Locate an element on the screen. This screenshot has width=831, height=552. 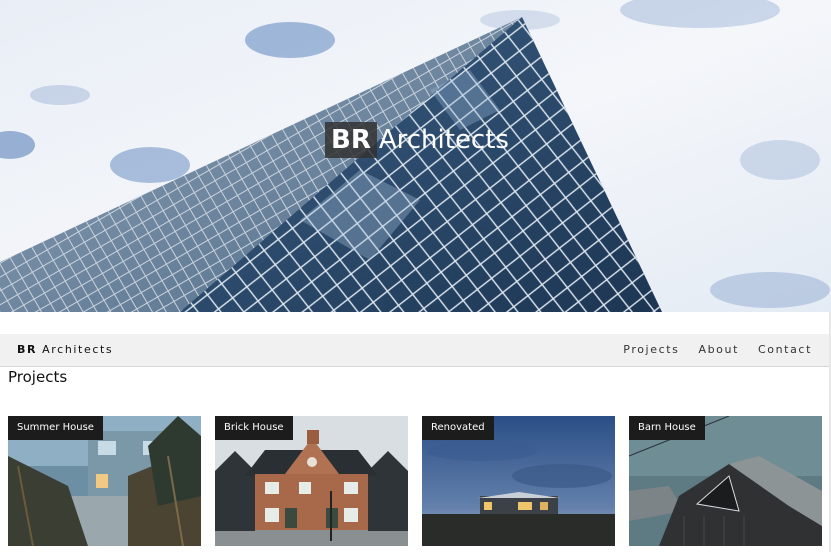
project-card-barn-house: Barn House is located at coordinates (725, 481).